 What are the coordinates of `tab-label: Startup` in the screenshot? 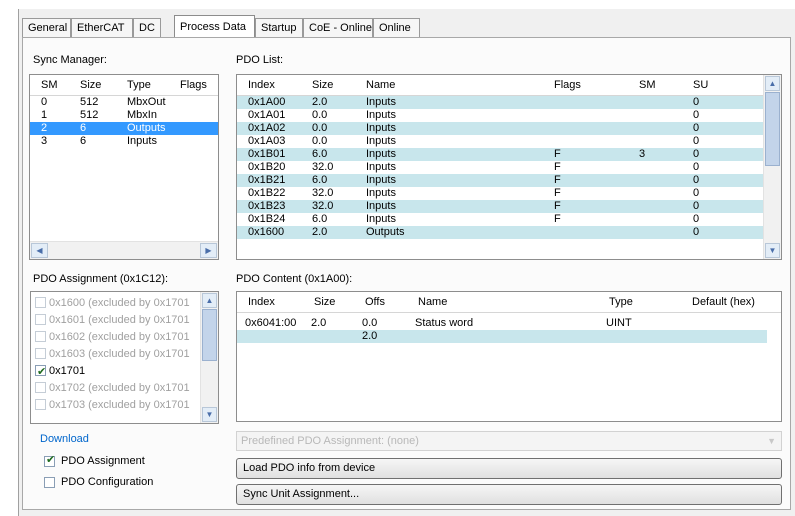 It's located at (279, 28).